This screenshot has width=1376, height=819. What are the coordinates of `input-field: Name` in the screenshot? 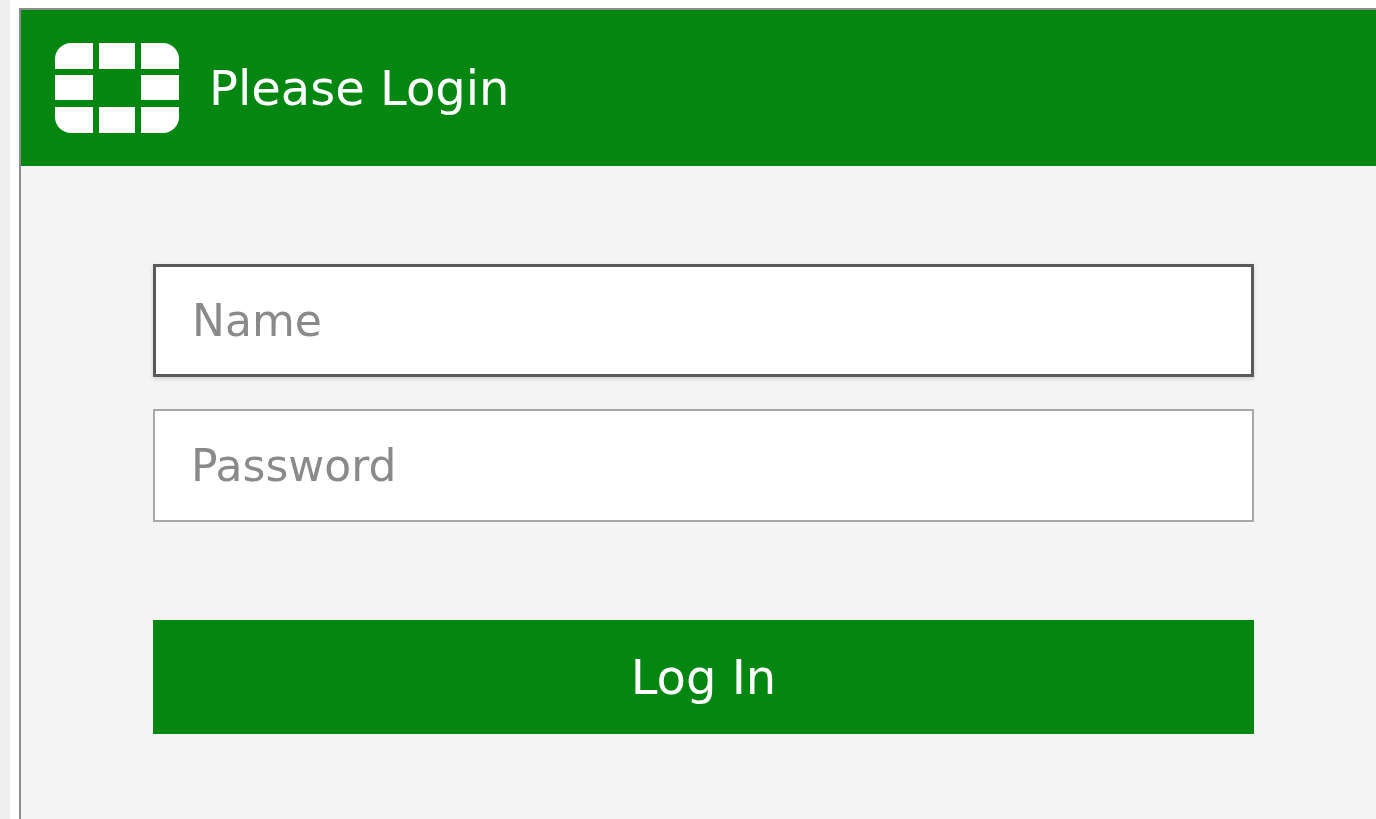 It's located at (703, 320).